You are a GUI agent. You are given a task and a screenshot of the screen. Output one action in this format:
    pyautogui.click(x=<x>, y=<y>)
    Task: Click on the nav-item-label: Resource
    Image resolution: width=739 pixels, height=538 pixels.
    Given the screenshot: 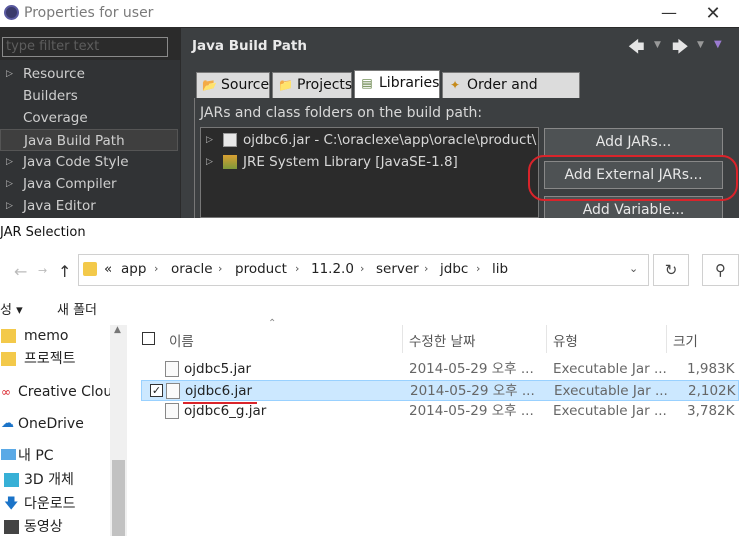 What is the action you would take?
    pyautogui.click(x=54, y=74)
    